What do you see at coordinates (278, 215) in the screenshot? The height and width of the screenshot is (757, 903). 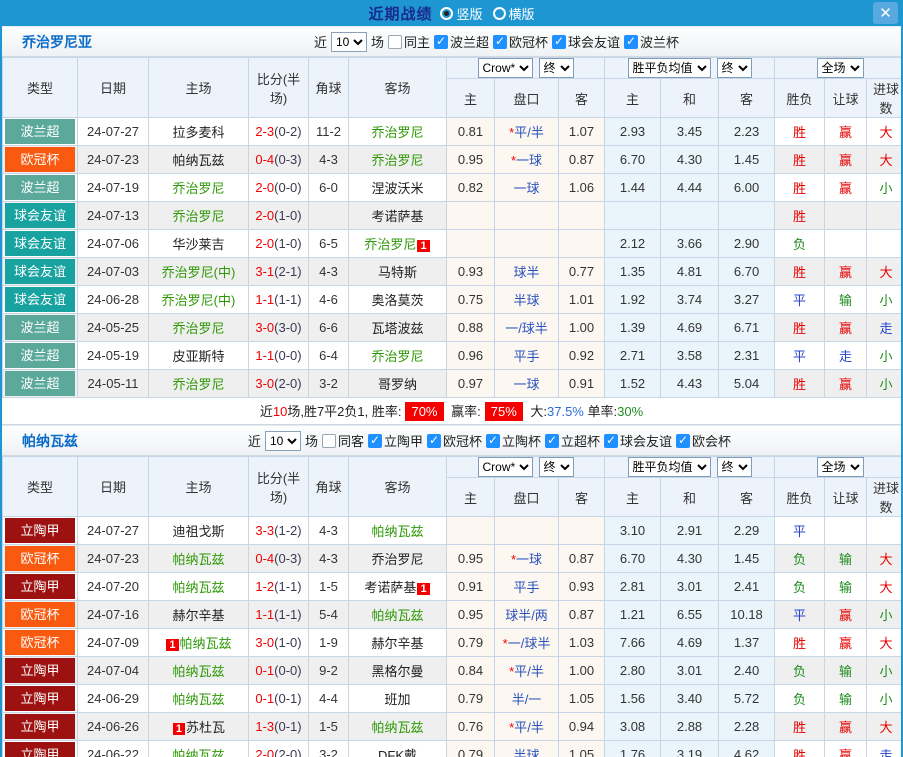 I see `cell-score: 2-0(1-0)` at bounding box center [278, 215].